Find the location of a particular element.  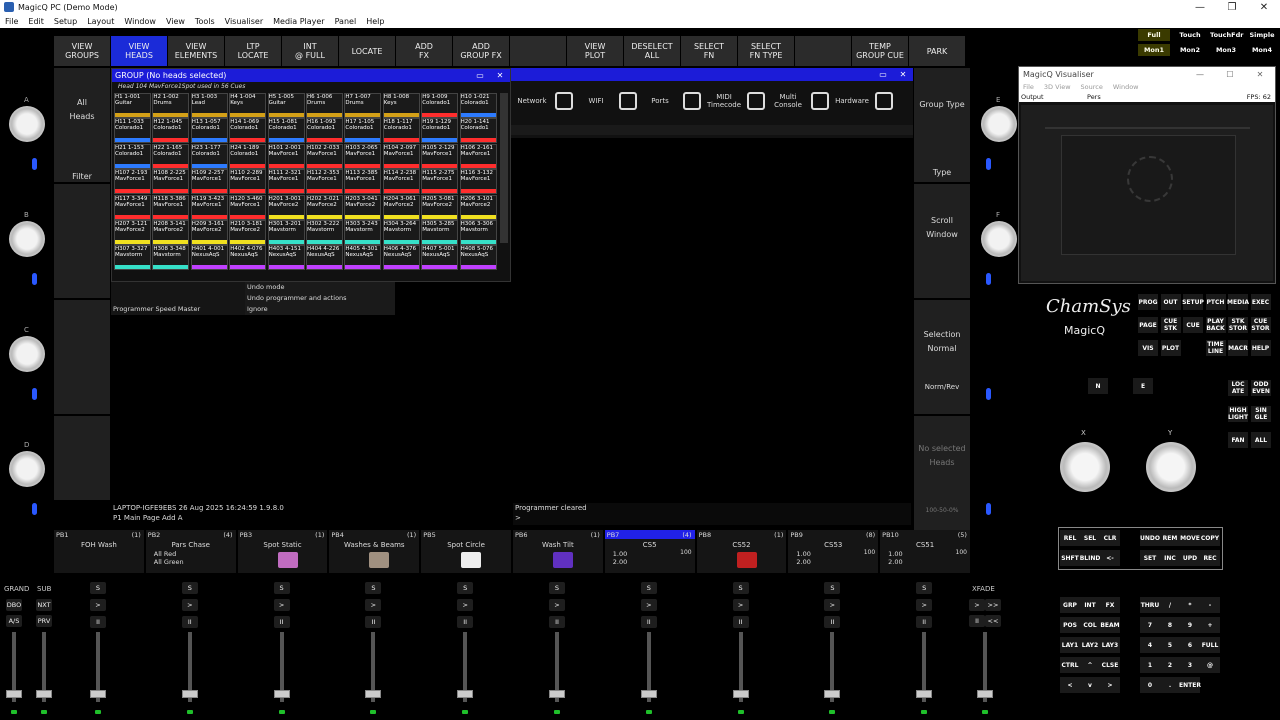

window-key-stk-stor: STK STOR is located at coordinates (1238, 325).